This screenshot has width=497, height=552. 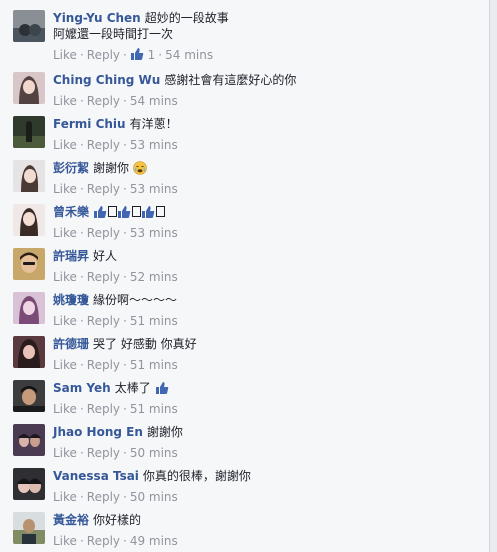 I want to click on comment-text: 感謝社會有這麼好心的你, so click(x=230, y=80).